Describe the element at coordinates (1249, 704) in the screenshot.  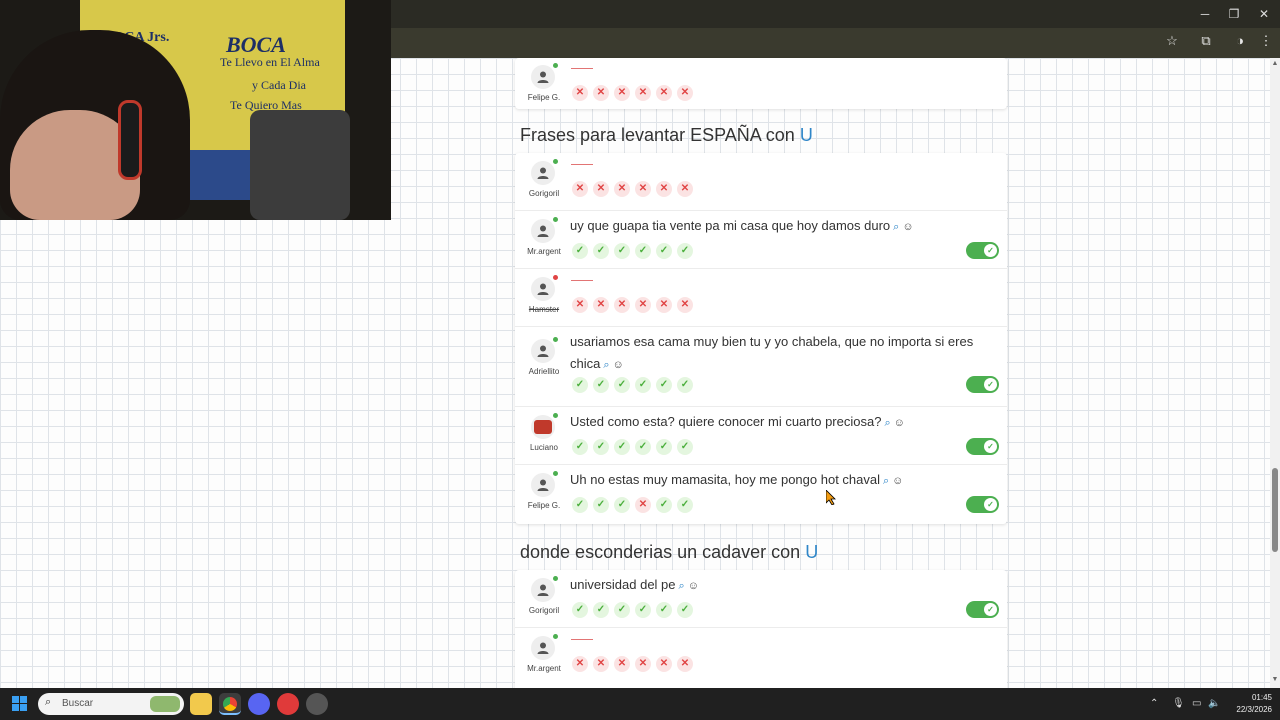
I see `clock: 01:45 22/3/2026` at that location.